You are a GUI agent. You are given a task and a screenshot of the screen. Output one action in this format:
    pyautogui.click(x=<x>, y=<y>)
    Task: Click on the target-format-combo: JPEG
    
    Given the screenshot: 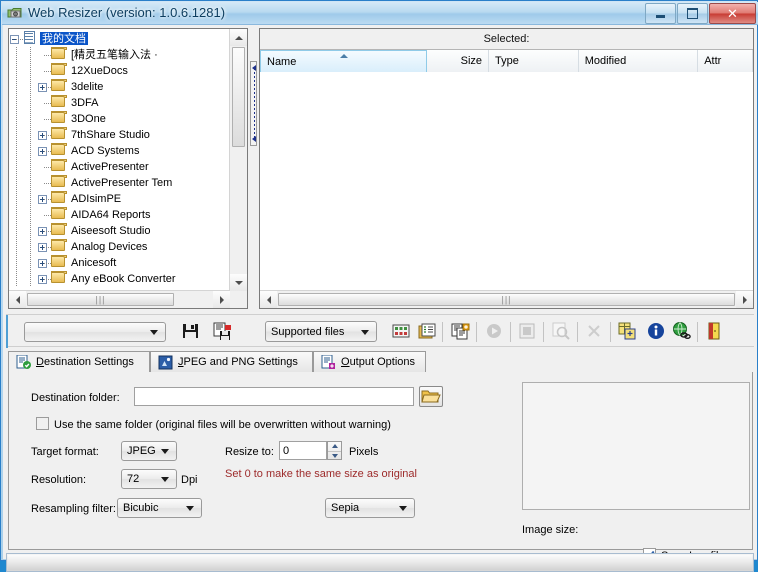 What is the action you would take?
    pyautogui.click(x=149, y=451)
    